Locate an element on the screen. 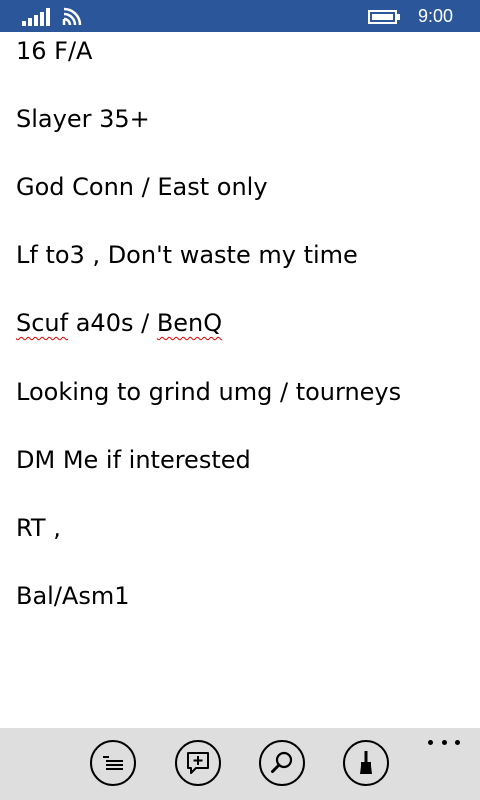  status-bar: 9:00 is located at coordinates (240, 16).